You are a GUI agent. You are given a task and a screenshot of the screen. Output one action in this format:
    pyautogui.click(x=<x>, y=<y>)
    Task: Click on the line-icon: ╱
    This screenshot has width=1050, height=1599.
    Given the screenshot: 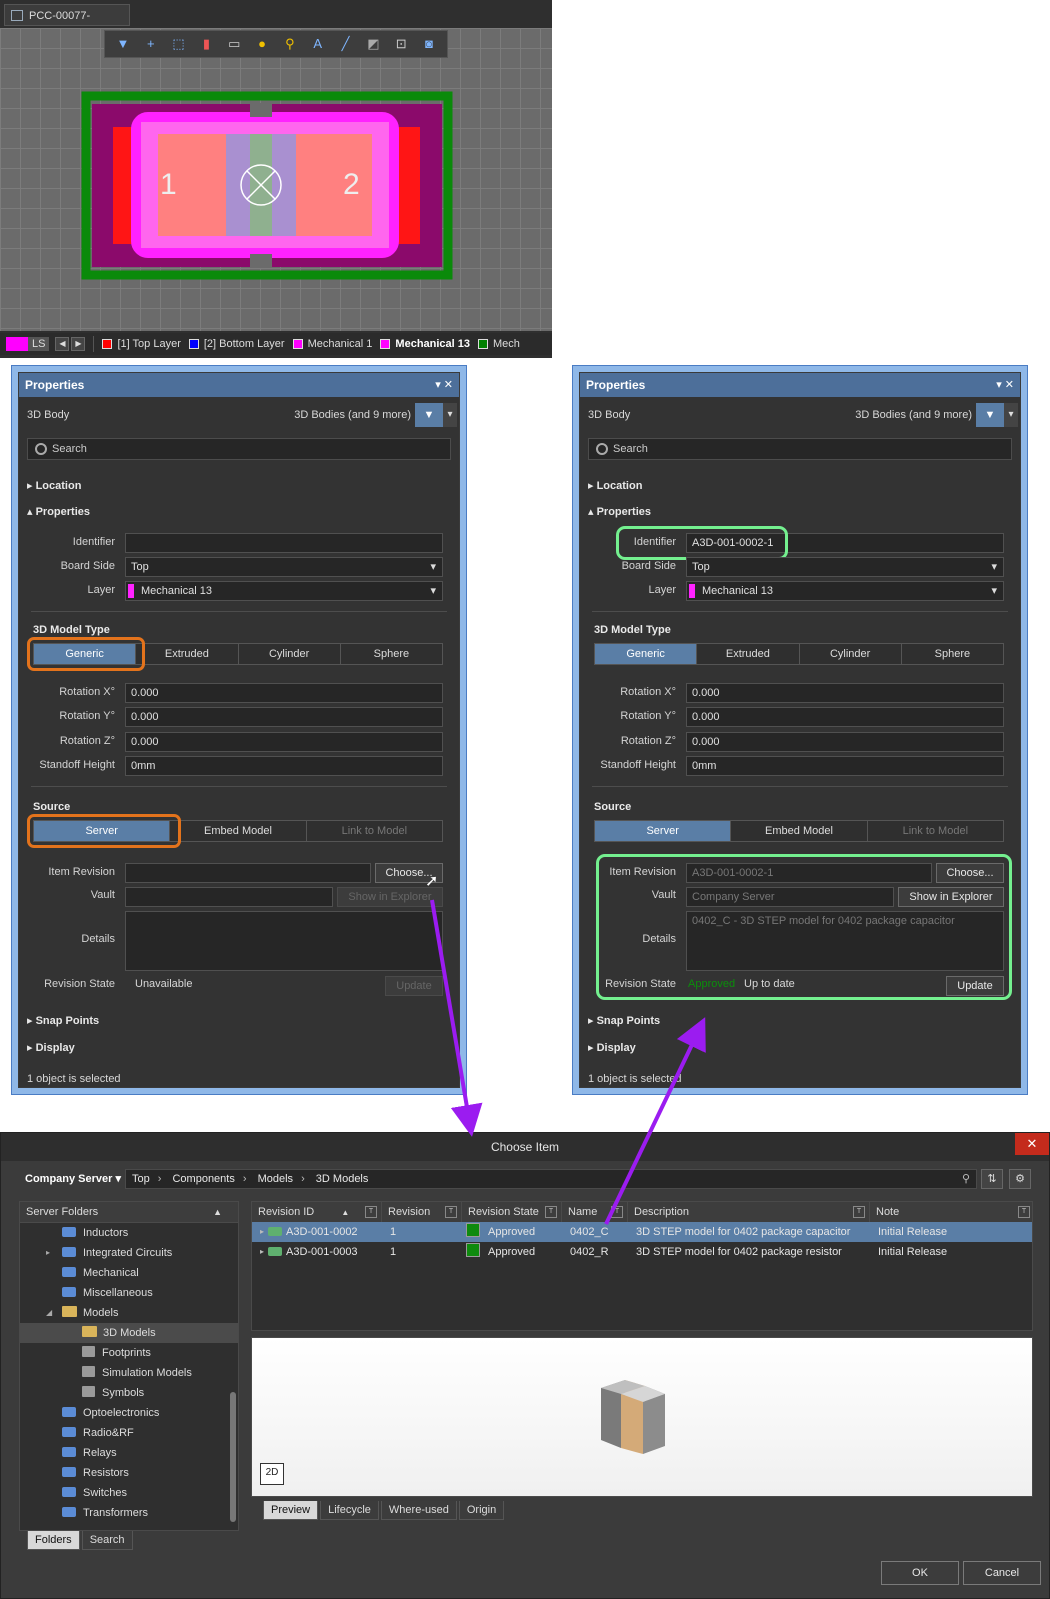 What is the action you would take?
    pyautogui.click(x=346, y=44)
    